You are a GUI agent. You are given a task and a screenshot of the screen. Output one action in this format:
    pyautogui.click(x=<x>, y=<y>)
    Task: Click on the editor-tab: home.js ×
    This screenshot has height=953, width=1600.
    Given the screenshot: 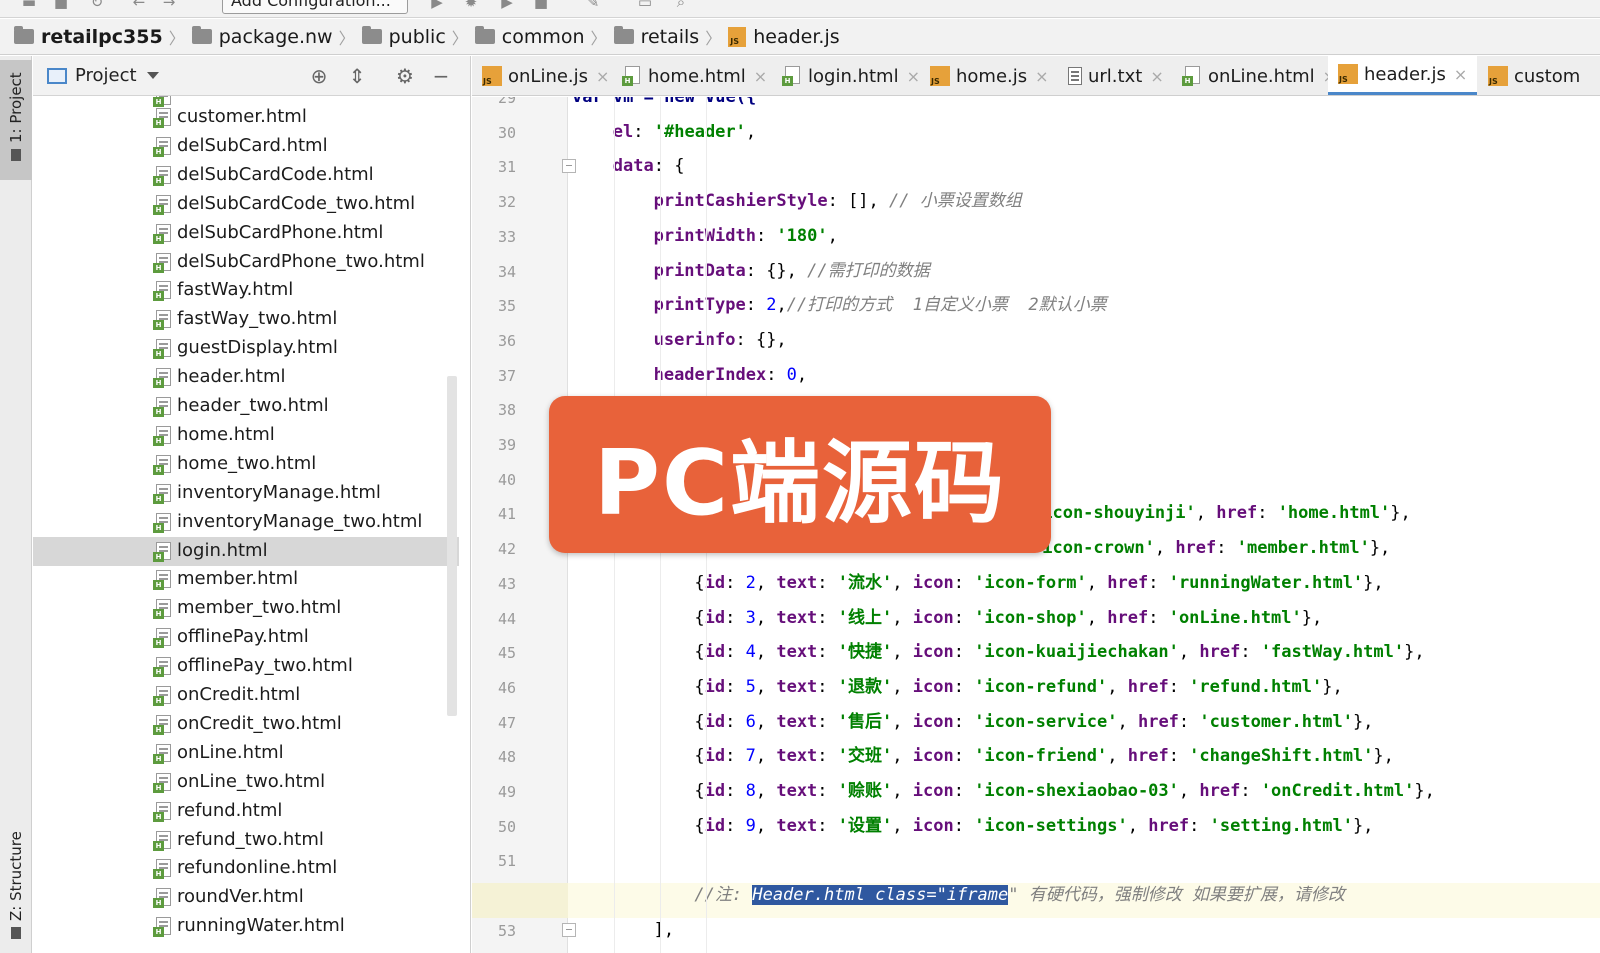 What is the action you would take?
    pyautogui.click(x=989, y=75)
    